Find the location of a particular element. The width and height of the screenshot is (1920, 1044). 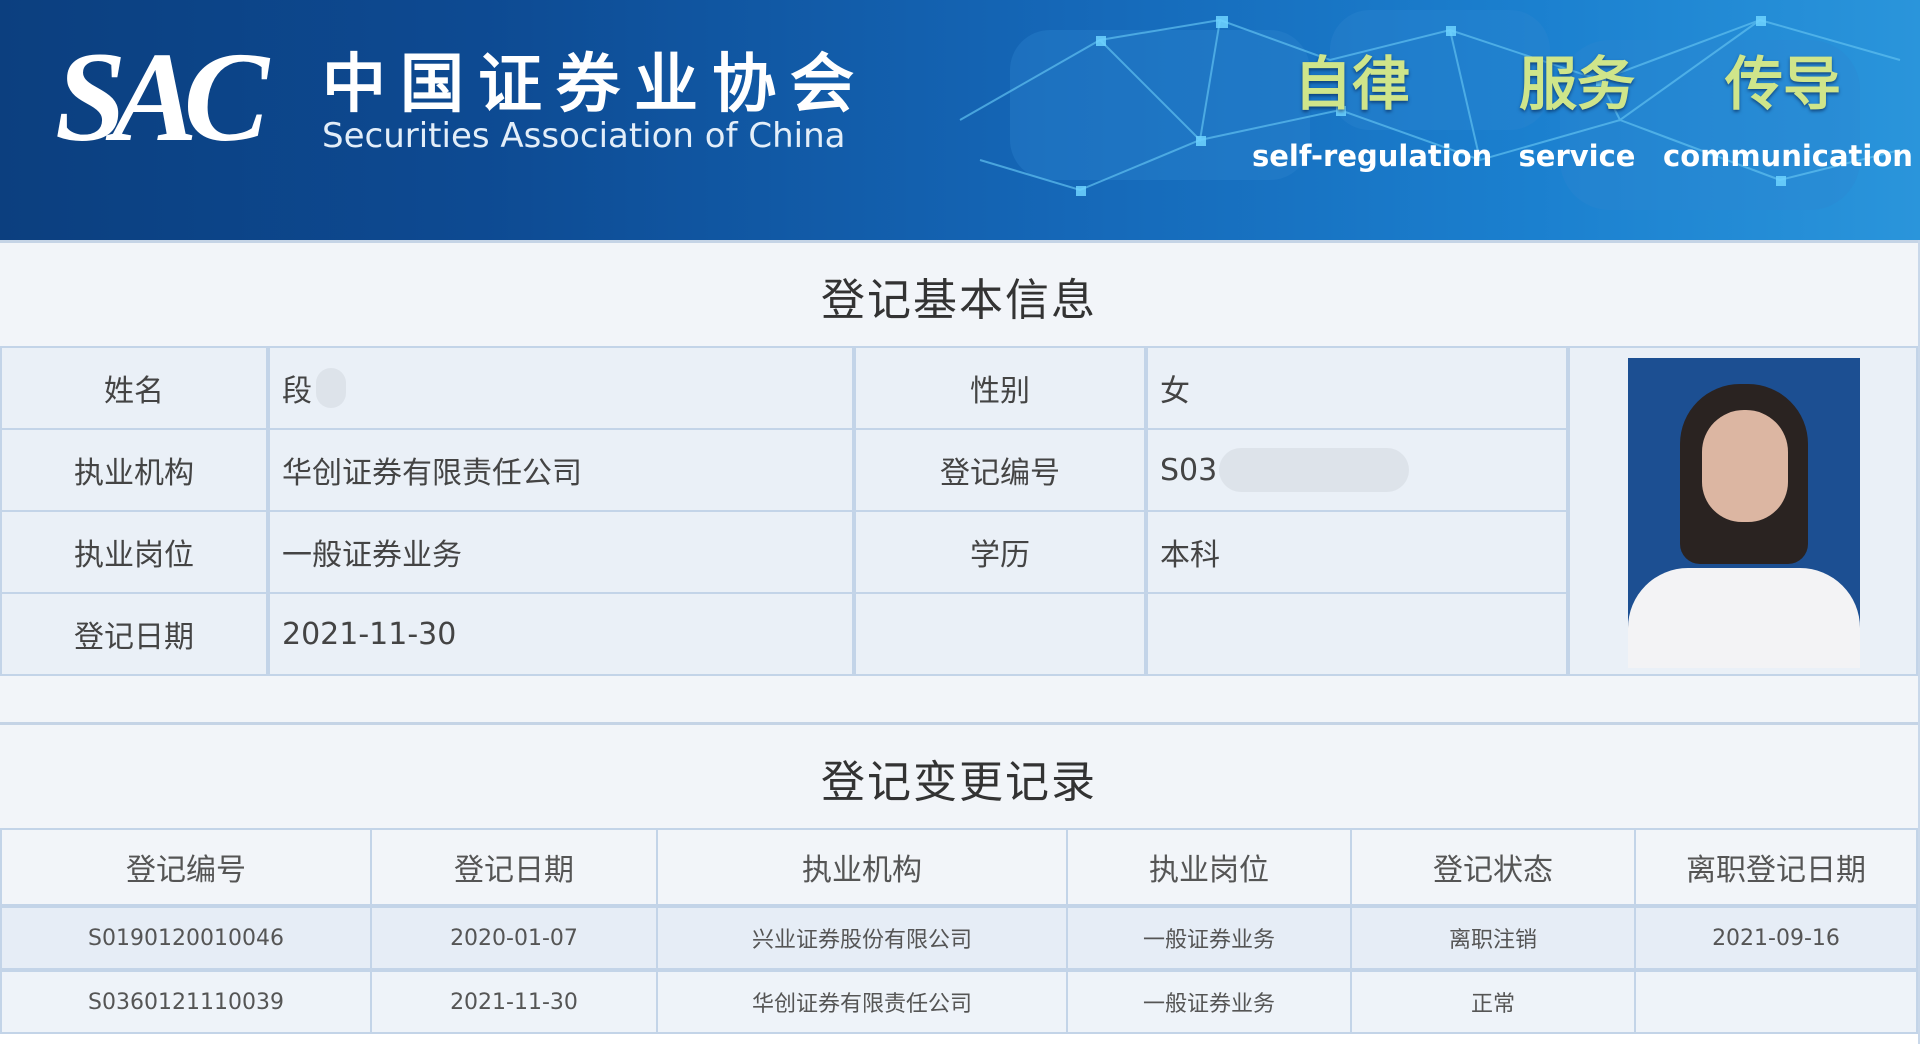

value-position: 一般证券业务 is located at coordinates (561, 552).